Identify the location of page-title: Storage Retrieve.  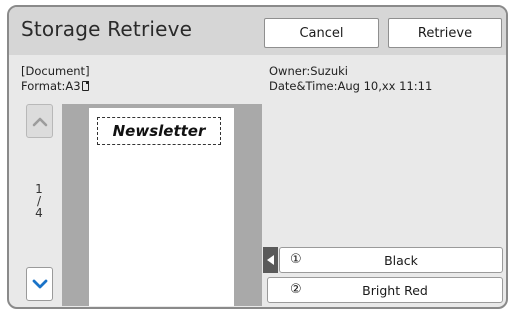
(107, 29).